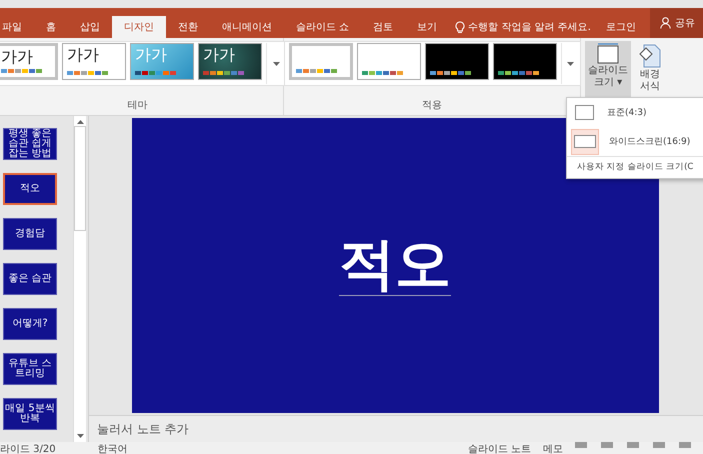  I want to click on ribbon-tab: 보기, so click(427, 27).